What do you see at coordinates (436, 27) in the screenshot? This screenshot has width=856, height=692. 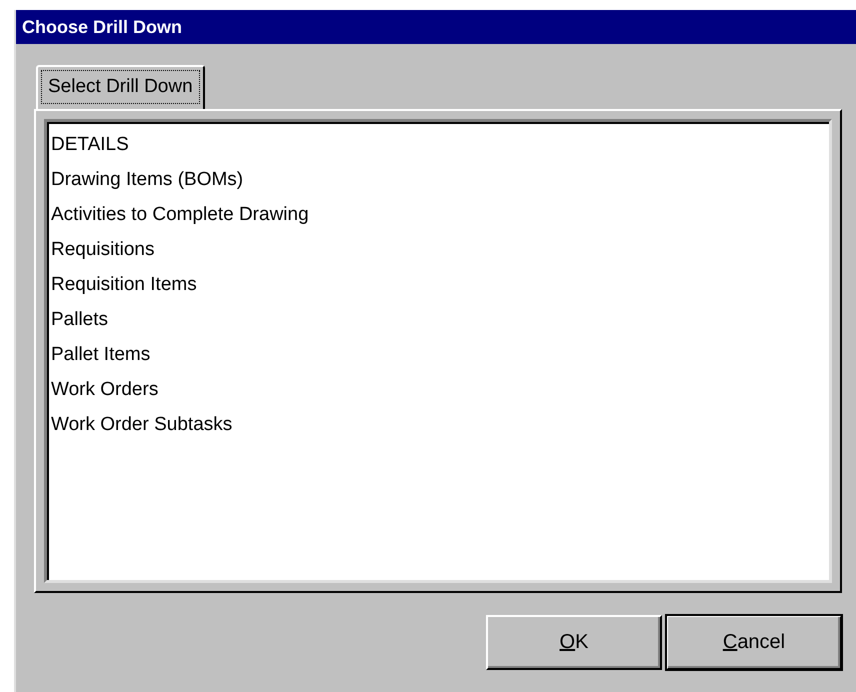 I see `window-title: Choose Drill Down` at bounding box center [436, 27].